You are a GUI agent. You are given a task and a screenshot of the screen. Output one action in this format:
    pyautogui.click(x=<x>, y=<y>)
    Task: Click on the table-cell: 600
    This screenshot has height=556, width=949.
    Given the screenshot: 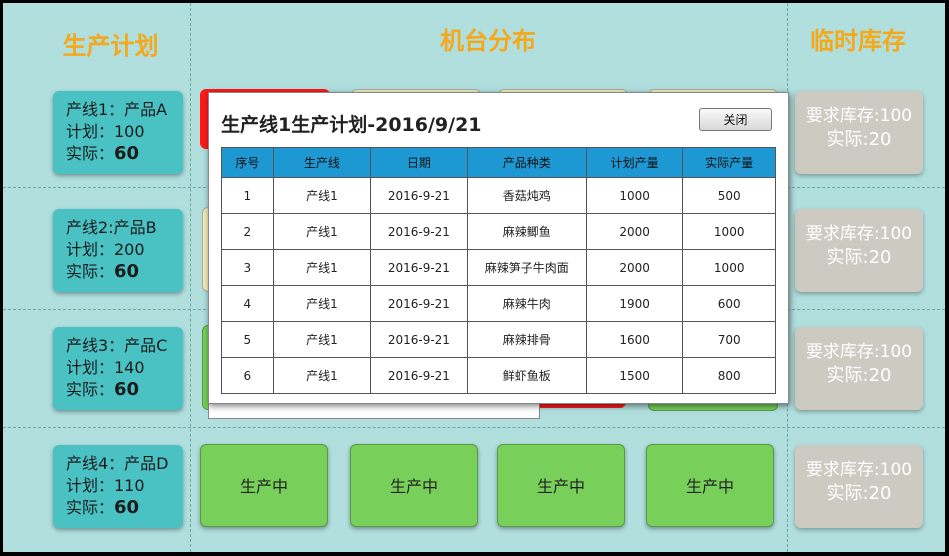 What is the action you would take?
    pyautogui.click(x=729, y=303)
    